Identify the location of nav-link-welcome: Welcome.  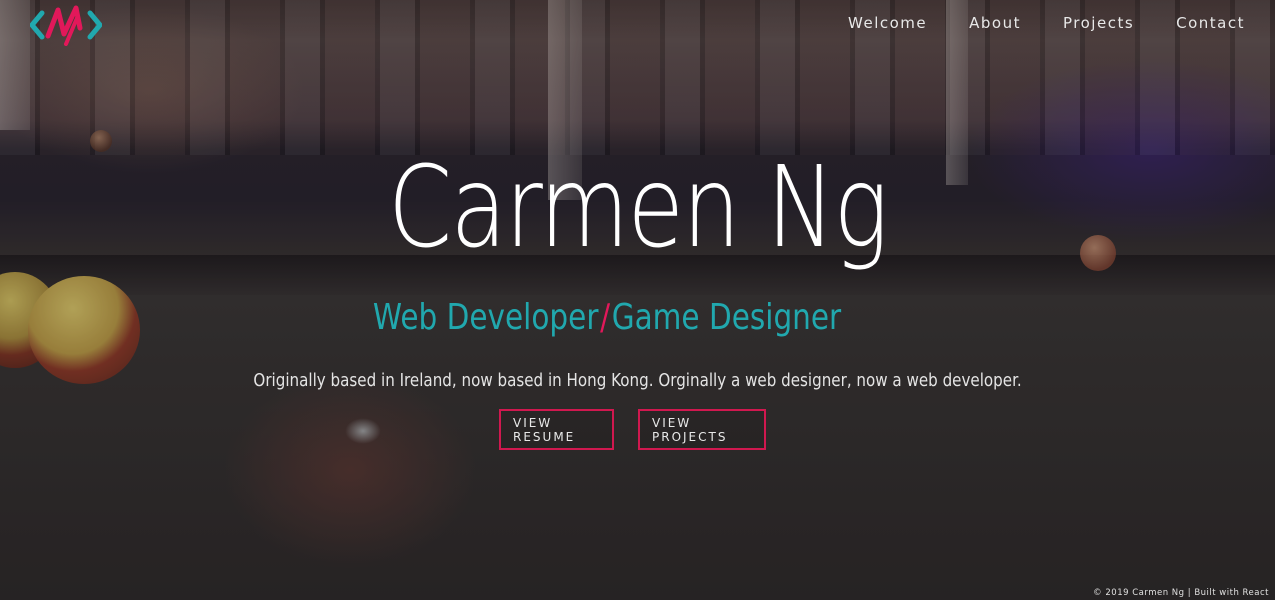
(887, 23).